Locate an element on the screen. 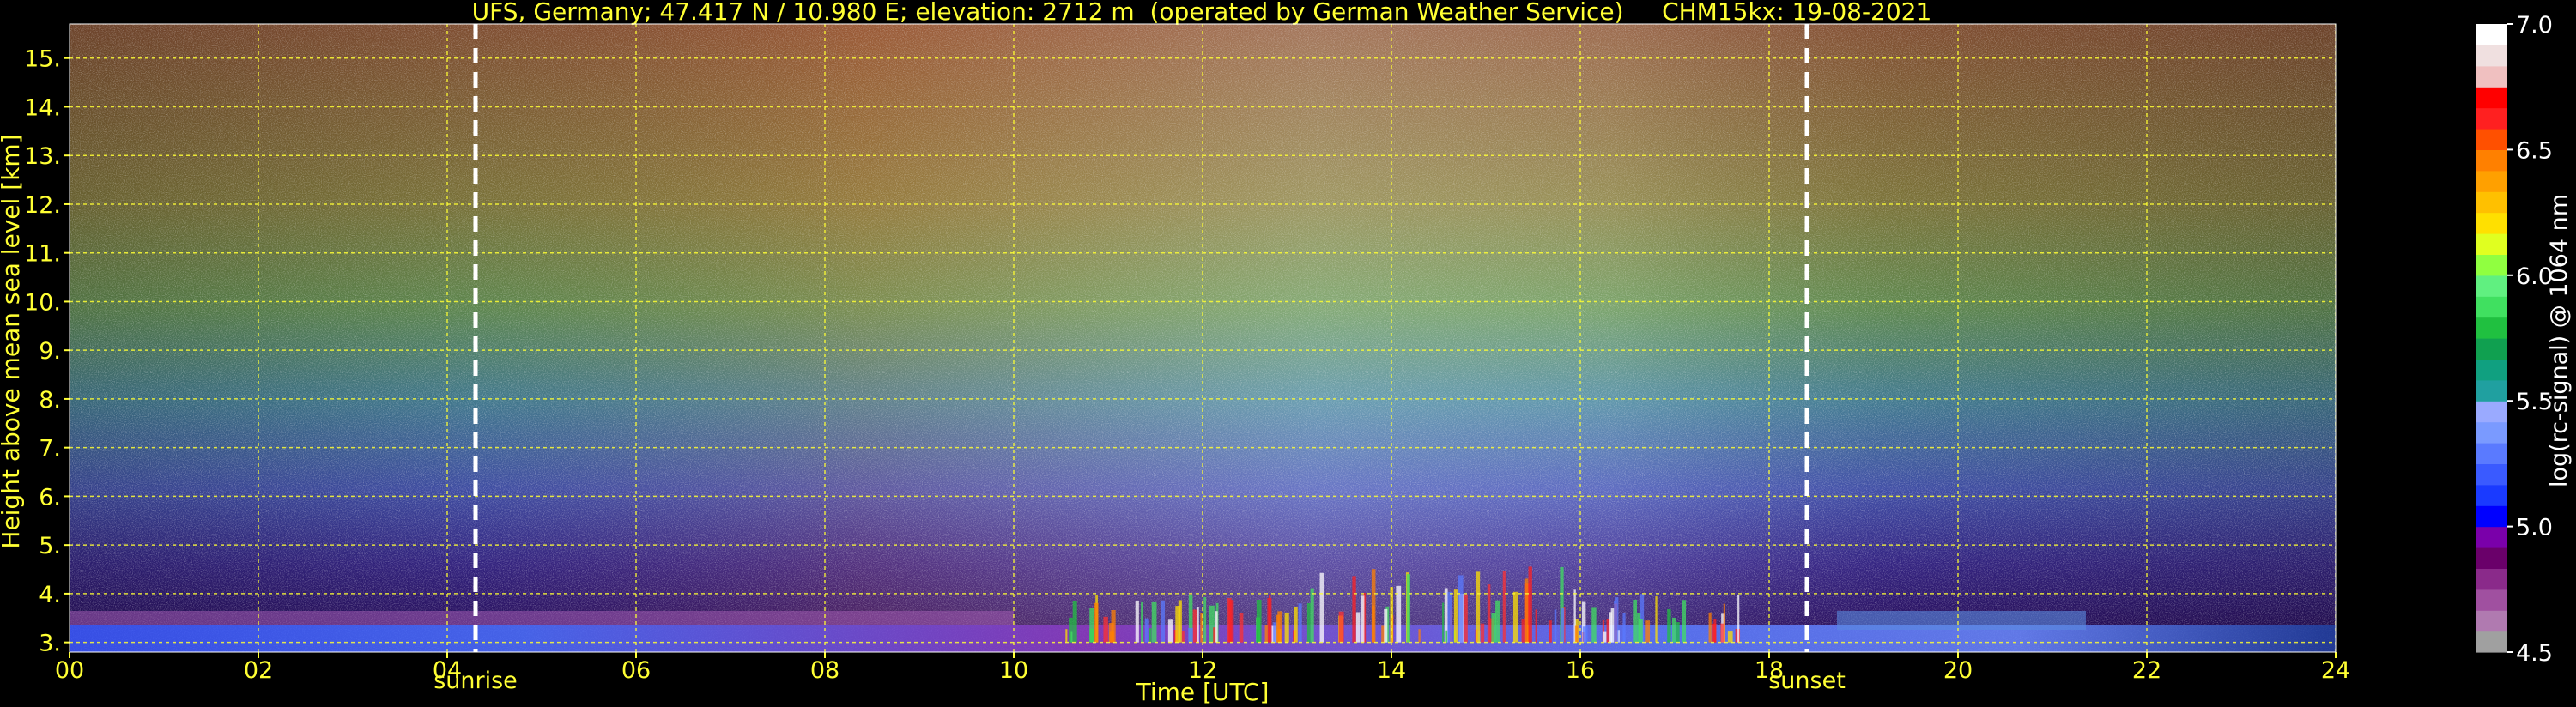  x-tick-label: 20 is located at coordinates (1958, 670).